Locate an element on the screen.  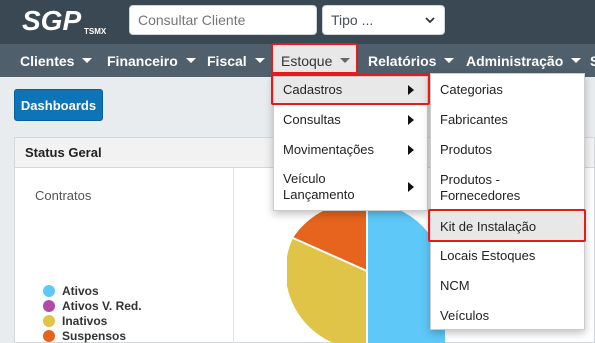
sgp-logo: SGP TSMX is located at coordinates (67, 22).